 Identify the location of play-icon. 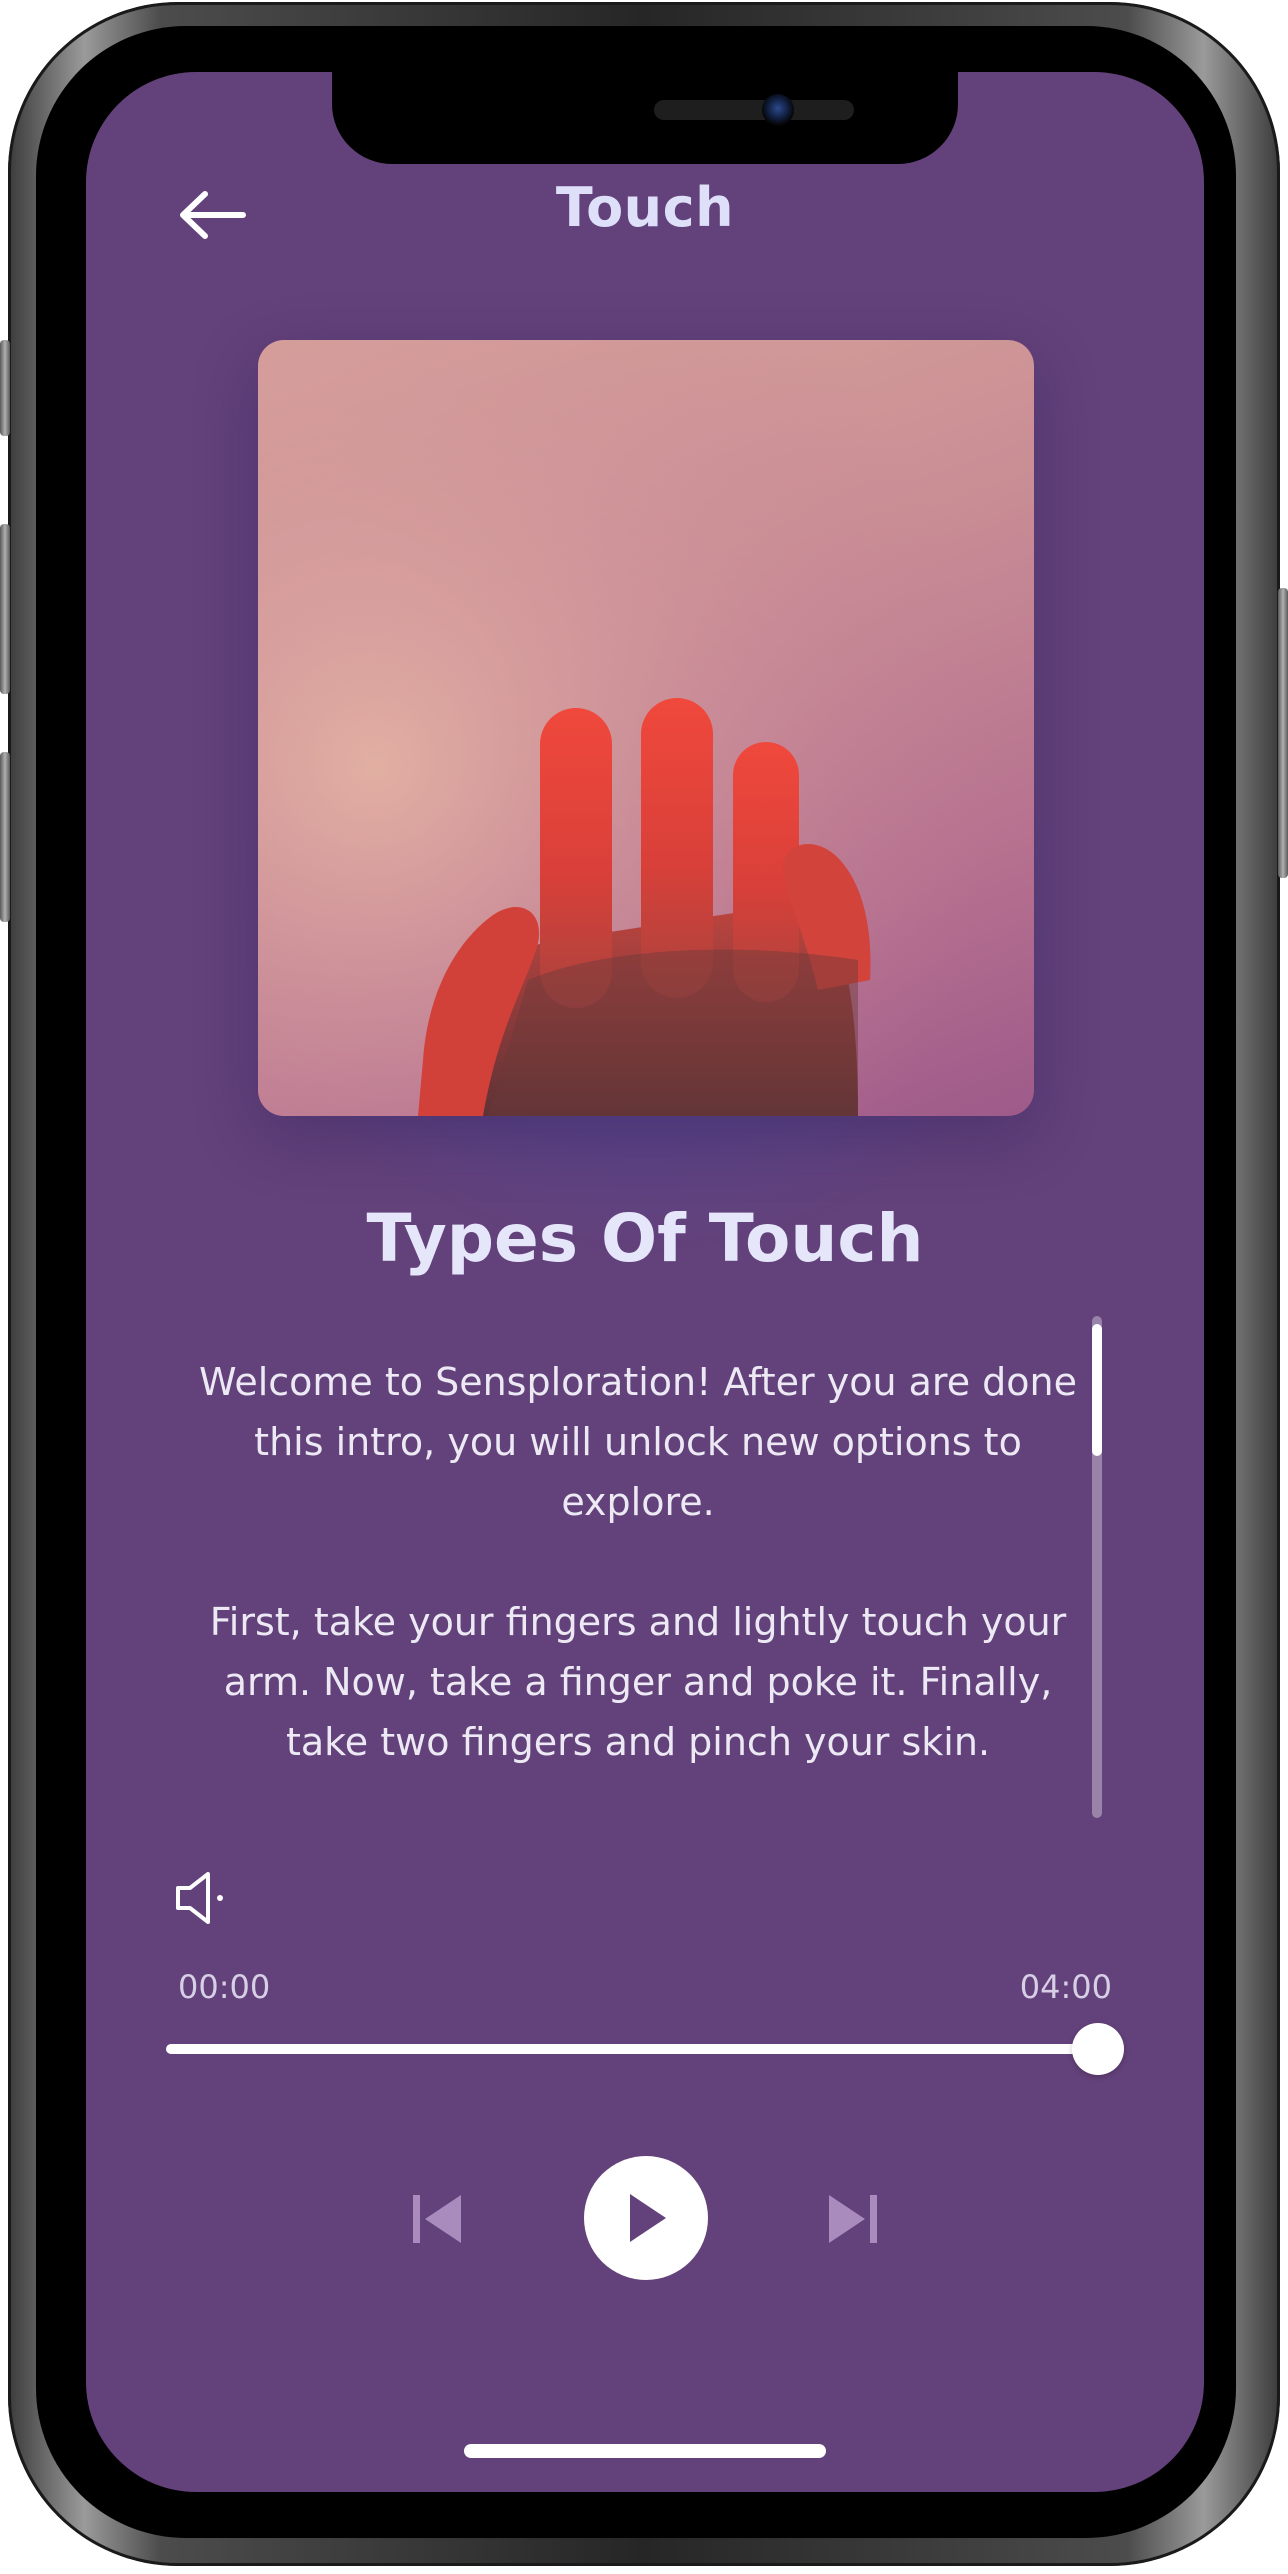
(648, 2218).